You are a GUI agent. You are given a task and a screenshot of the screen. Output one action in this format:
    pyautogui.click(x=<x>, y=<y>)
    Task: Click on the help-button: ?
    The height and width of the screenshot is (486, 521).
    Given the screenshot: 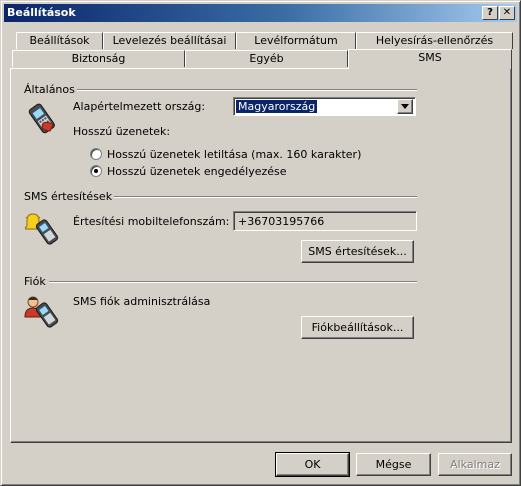 What is the action you would take?
    pyautogui.click(x=490, y=13)
    